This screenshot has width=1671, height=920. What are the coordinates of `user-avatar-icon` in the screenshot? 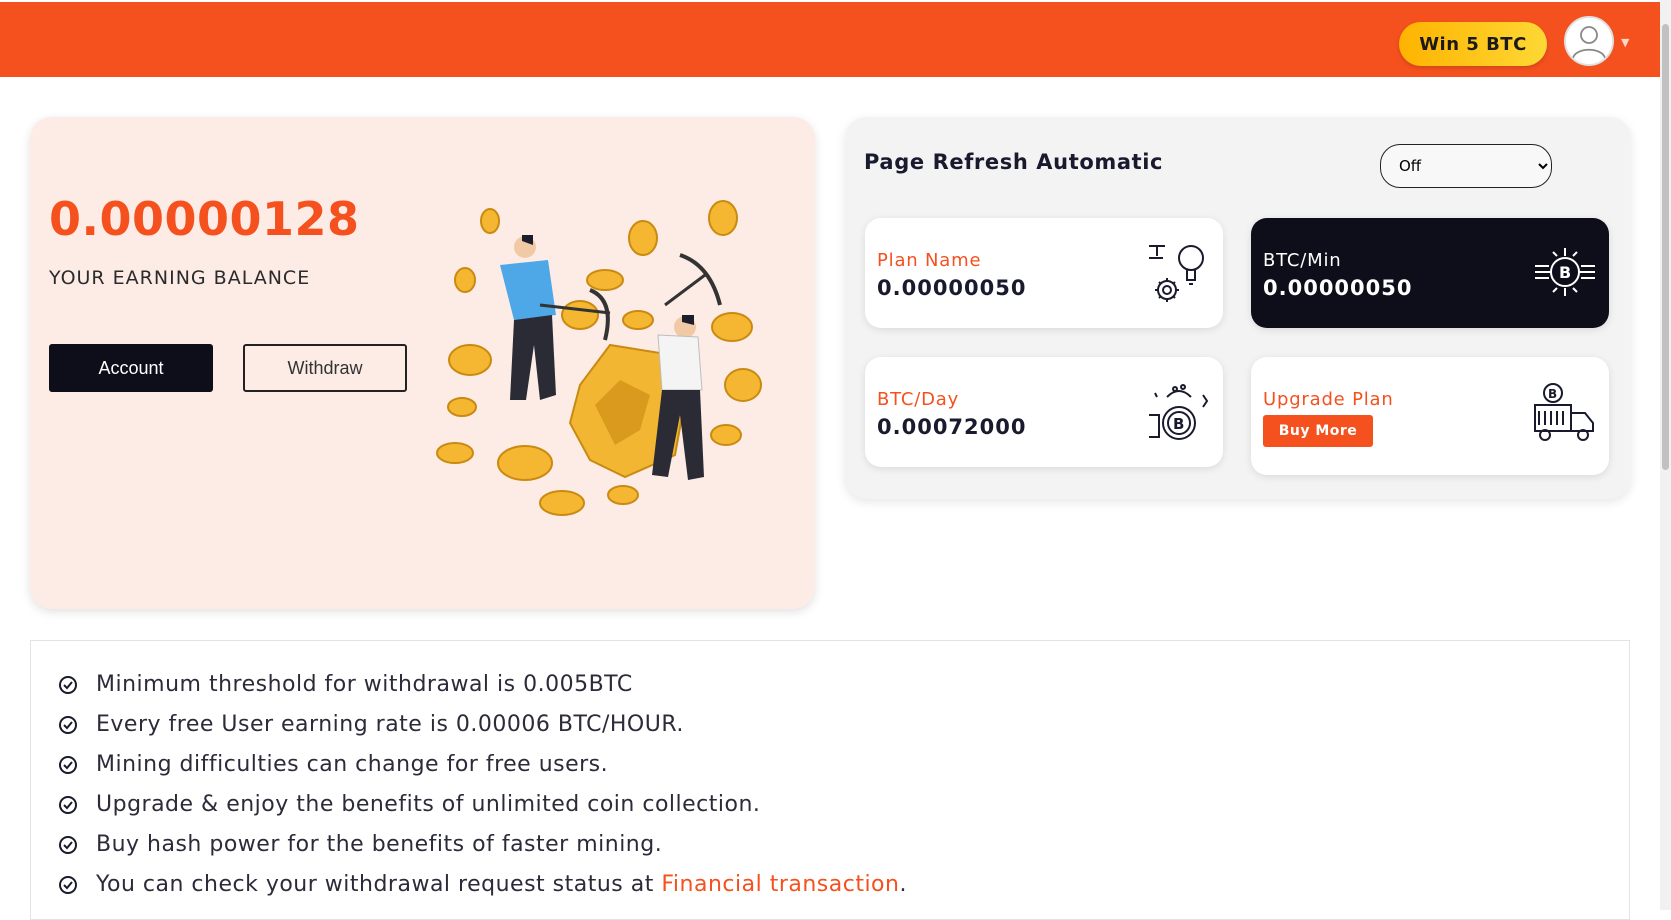 It's located at (1589, 41).